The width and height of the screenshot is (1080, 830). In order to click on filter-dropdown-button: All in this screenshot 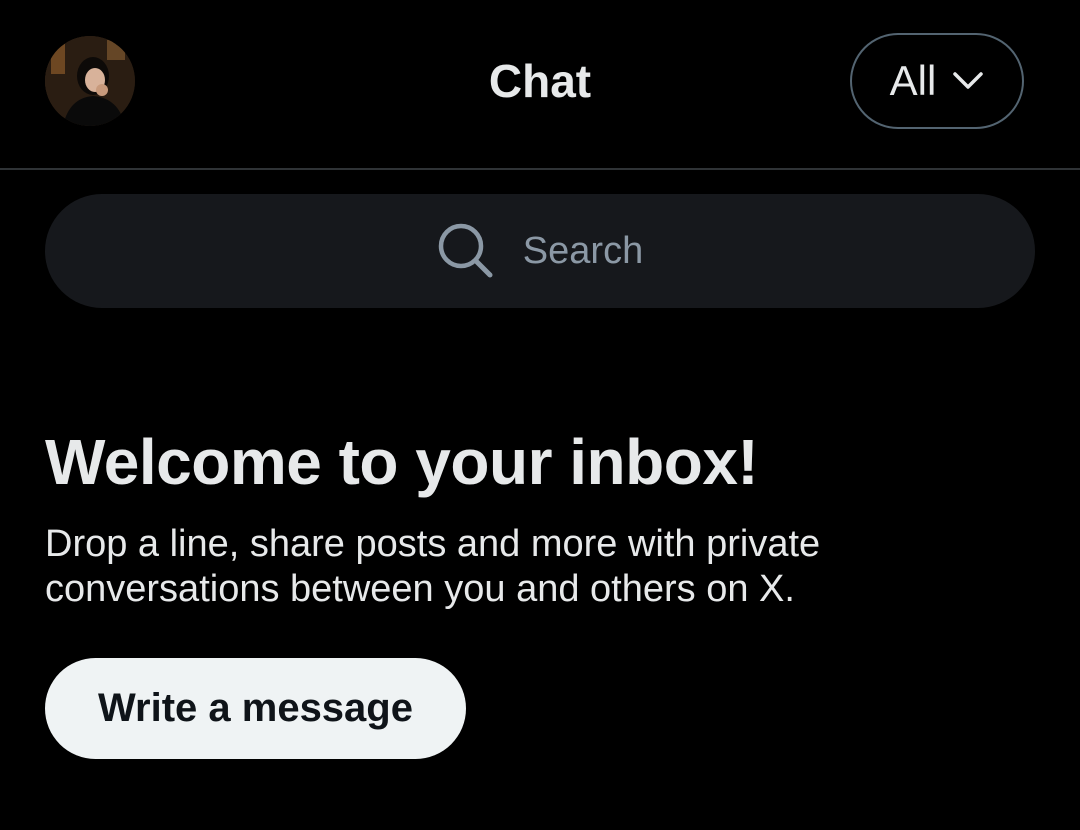, I will do `click(937, 81)`.